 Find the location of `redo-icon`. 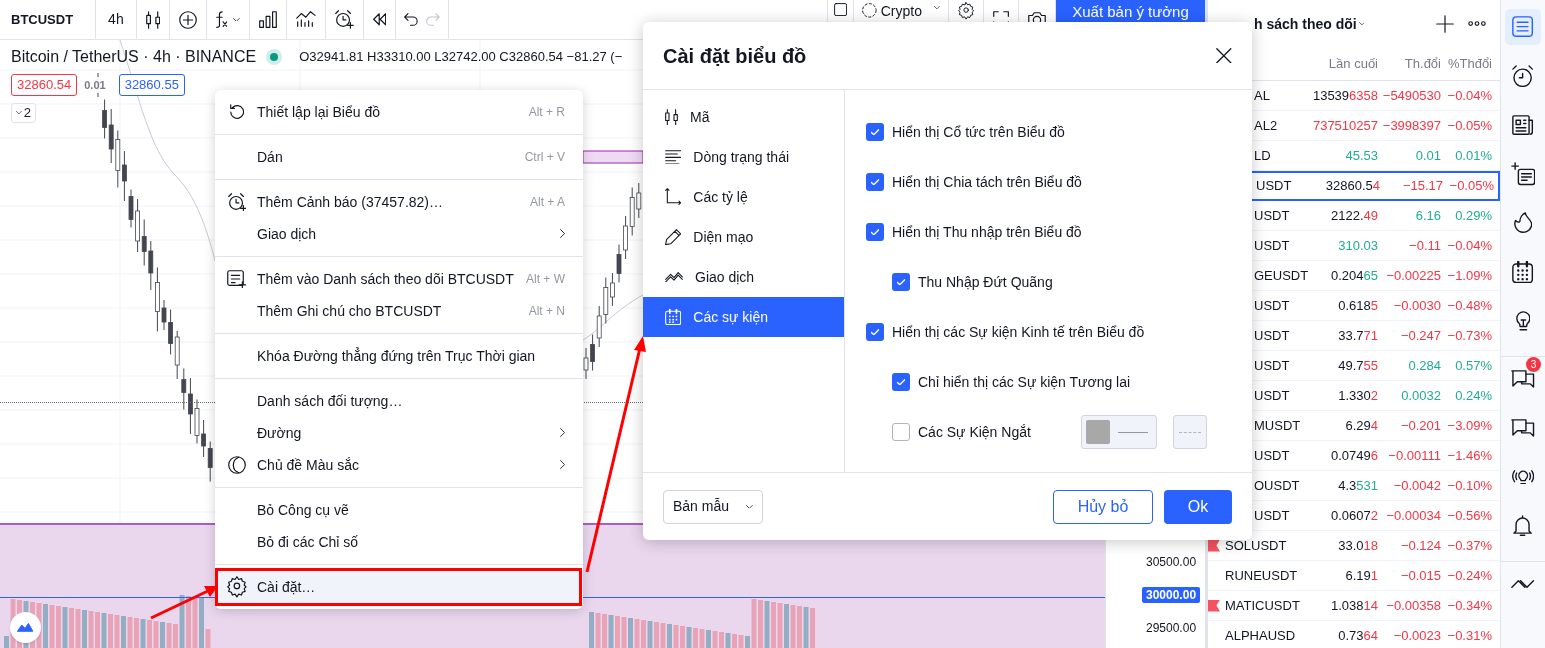

redo-icon is located at coordinates (433, 19).